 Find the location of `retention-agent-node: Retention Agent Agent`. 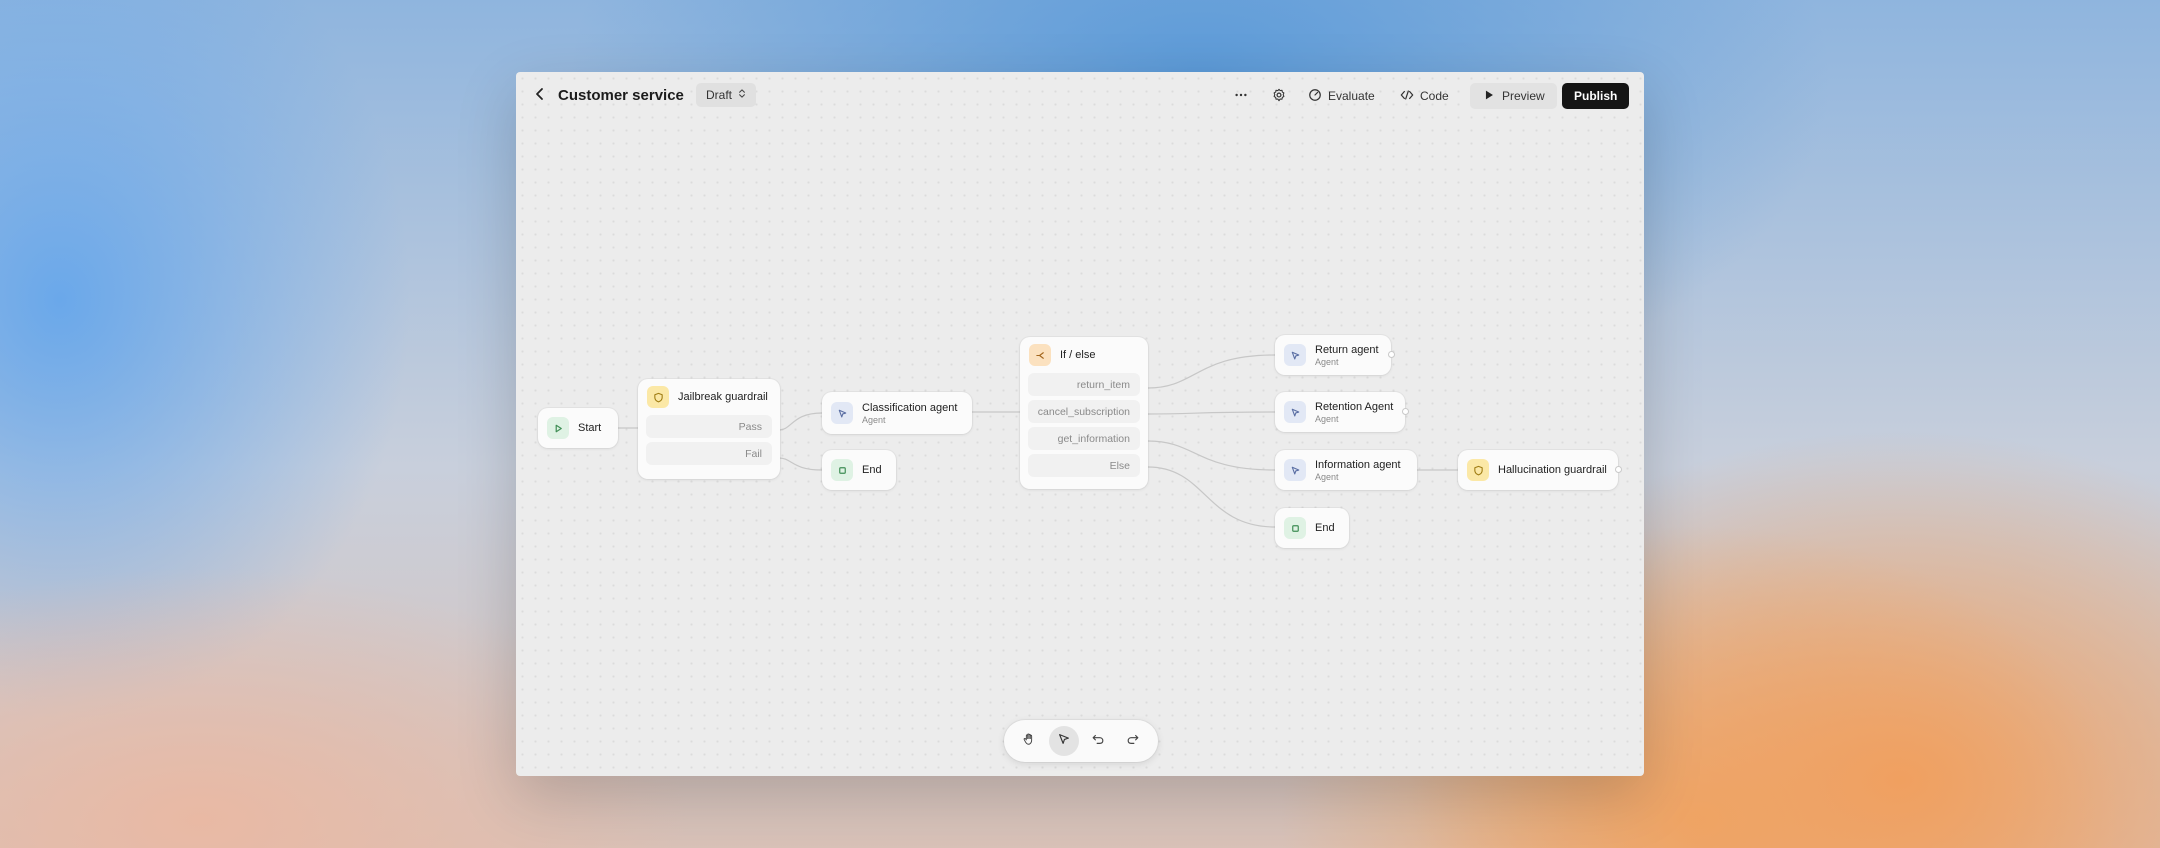

retention-agent-node: Retention Agent Agent is located at coordinates (1342, 412).